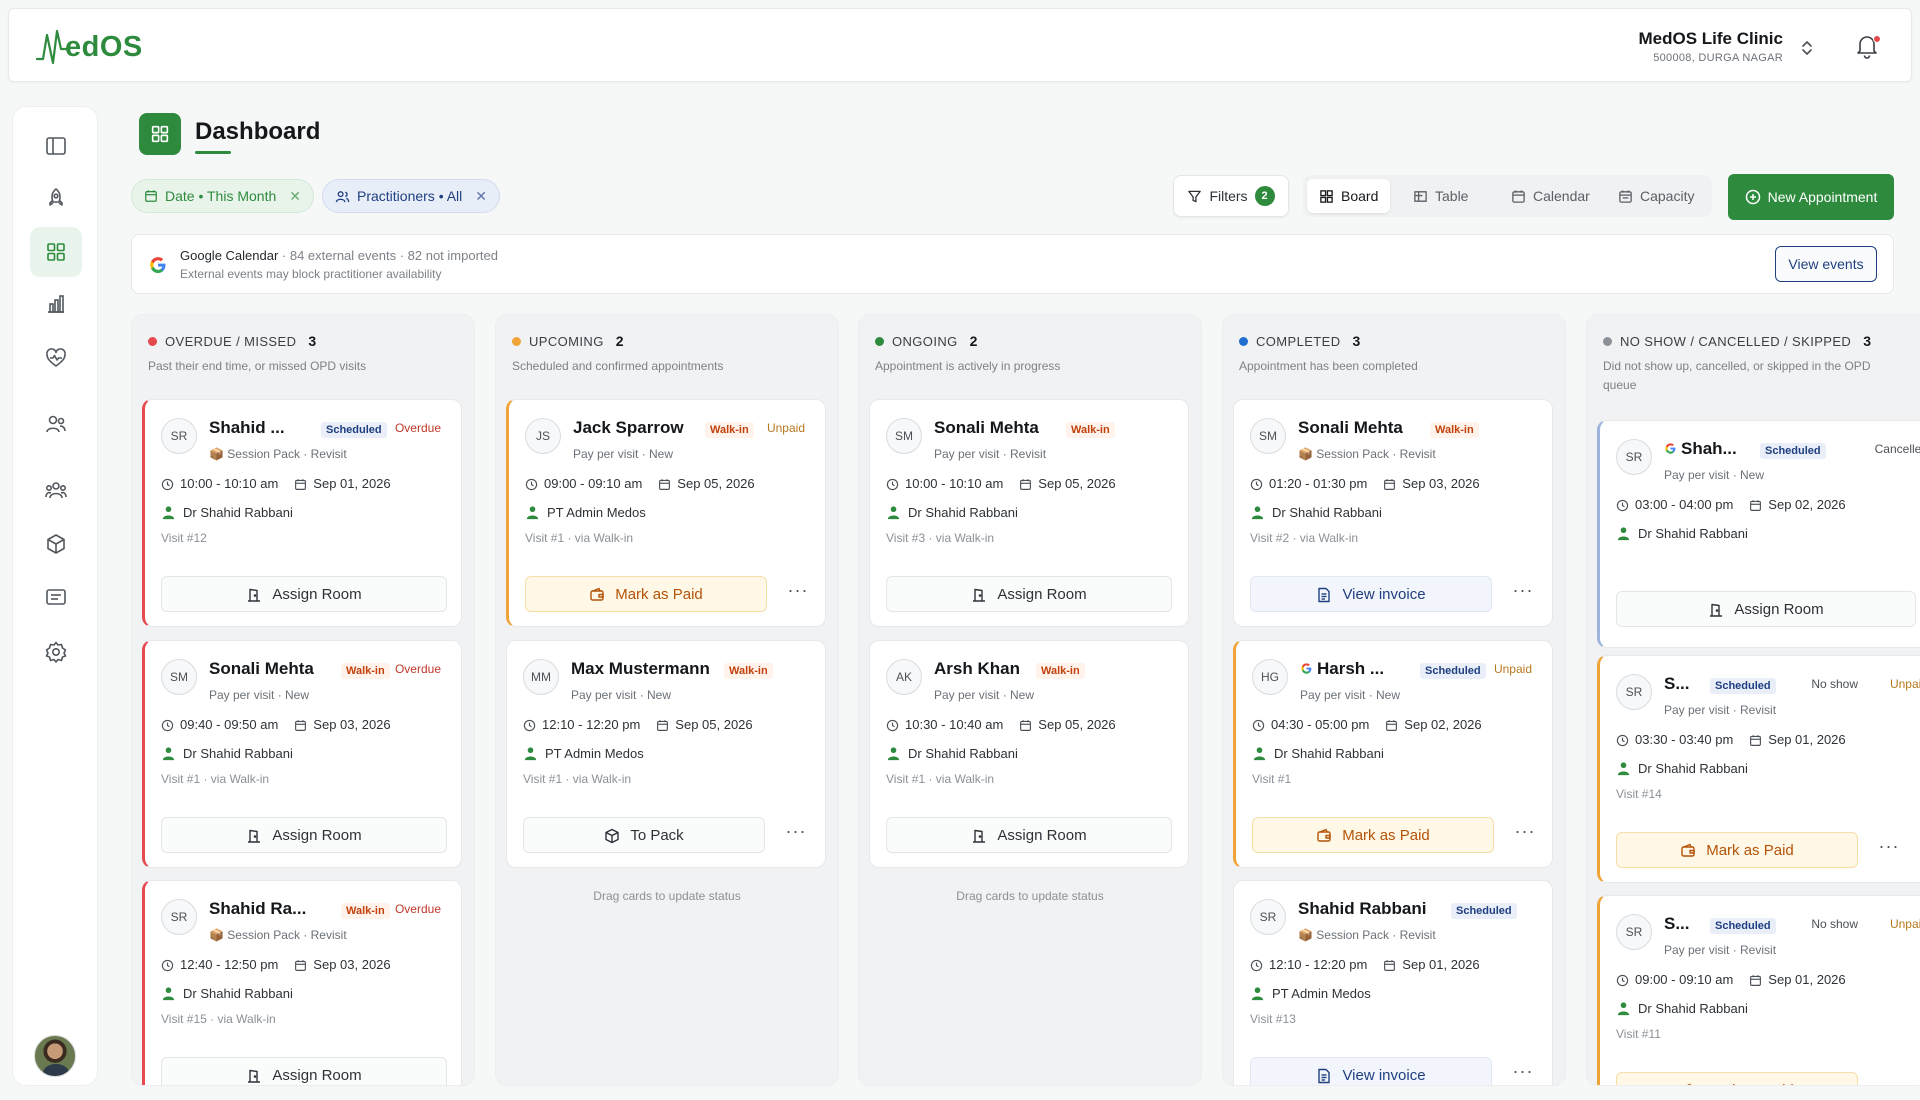 This screenshot has height=1100, width=1920. I want to click on package-info: Pay per visit · New, so click(984, 695).